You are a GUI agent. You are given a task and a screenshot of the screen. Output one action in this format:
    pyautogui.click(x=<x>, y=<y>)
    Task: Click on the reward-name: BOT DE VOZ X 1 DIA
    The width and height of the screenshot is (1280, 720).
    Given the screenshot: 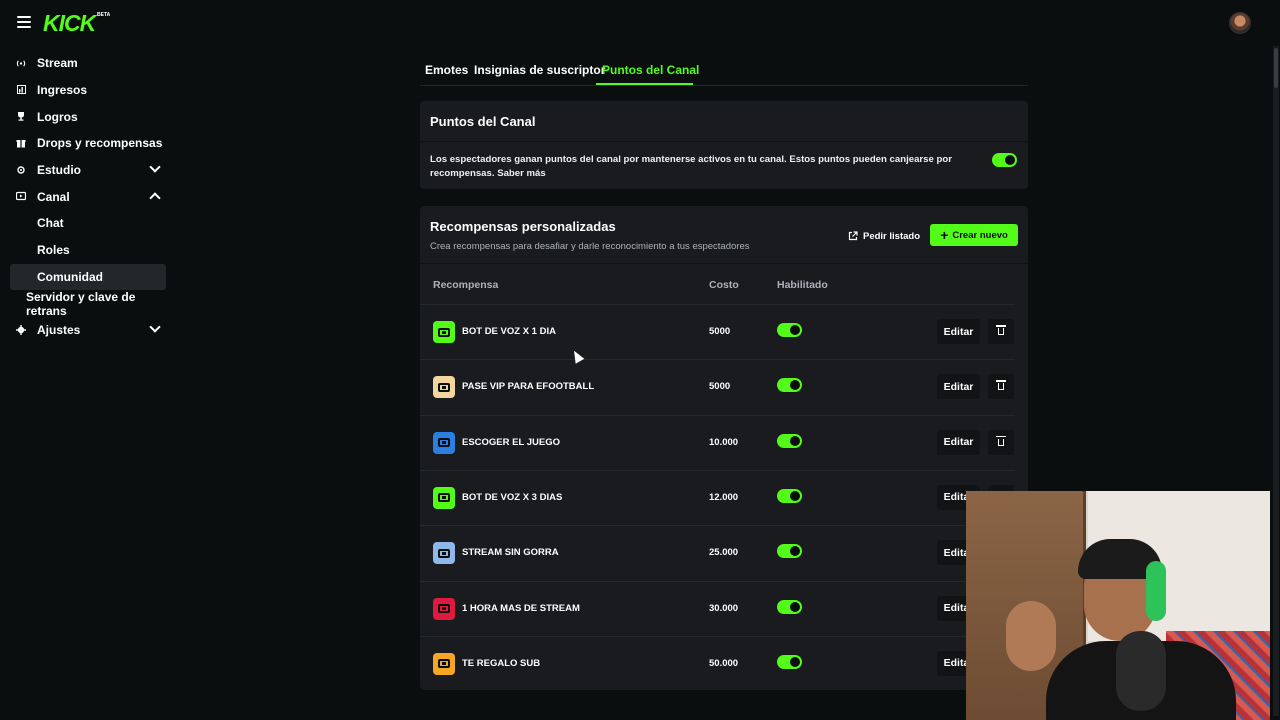 What is the action you would take?
    pyautogui.click(x=509, y=331)
    